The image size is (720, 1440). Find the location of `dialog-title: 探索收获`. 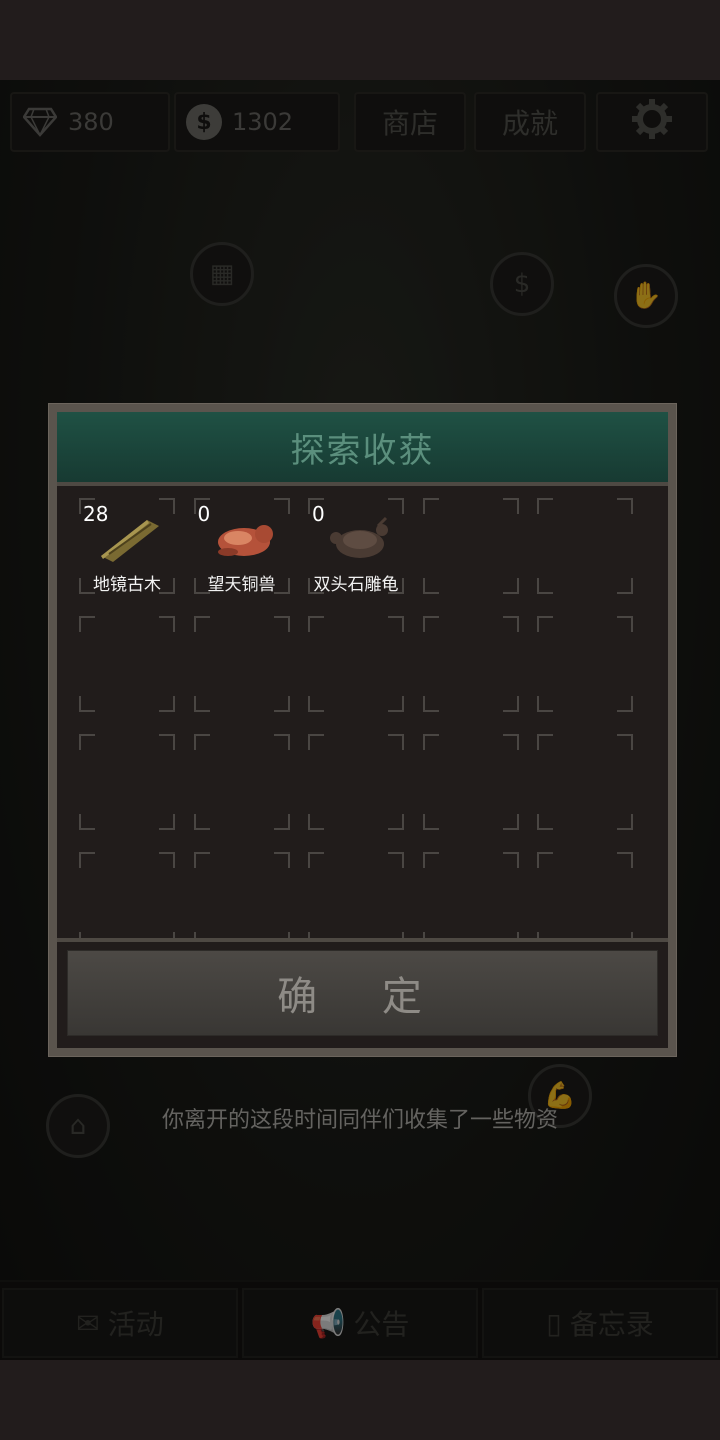

dialog-title: 探索收获 is located at coordinates (362, 450).